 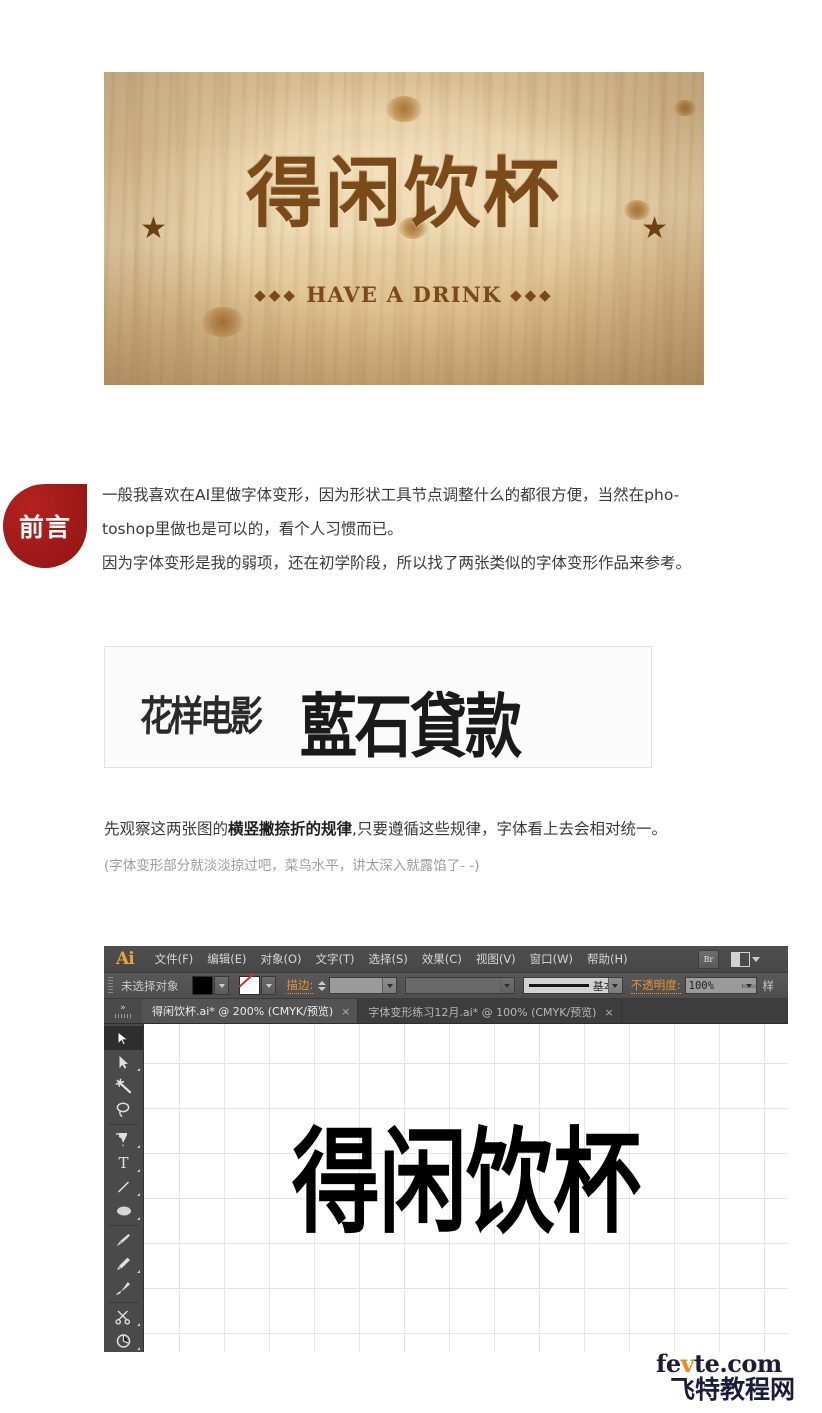 I want to click on menu-window: 窗口(W), so click(x=551, y=959).